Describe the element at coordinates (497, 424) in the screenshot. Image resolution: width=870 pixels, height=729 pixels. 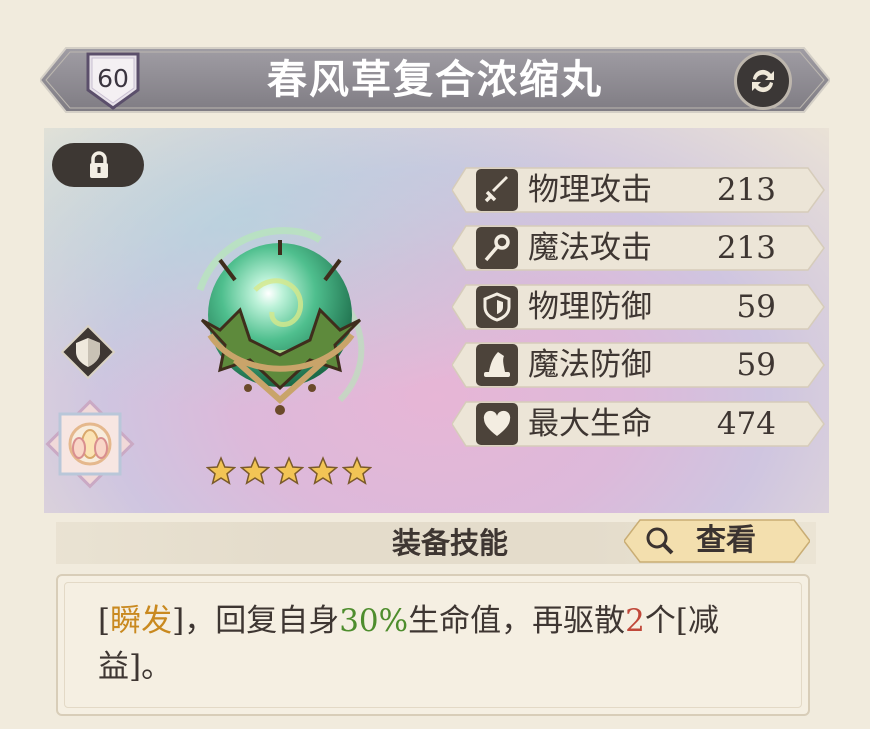
I see `heart-icon` at that location.